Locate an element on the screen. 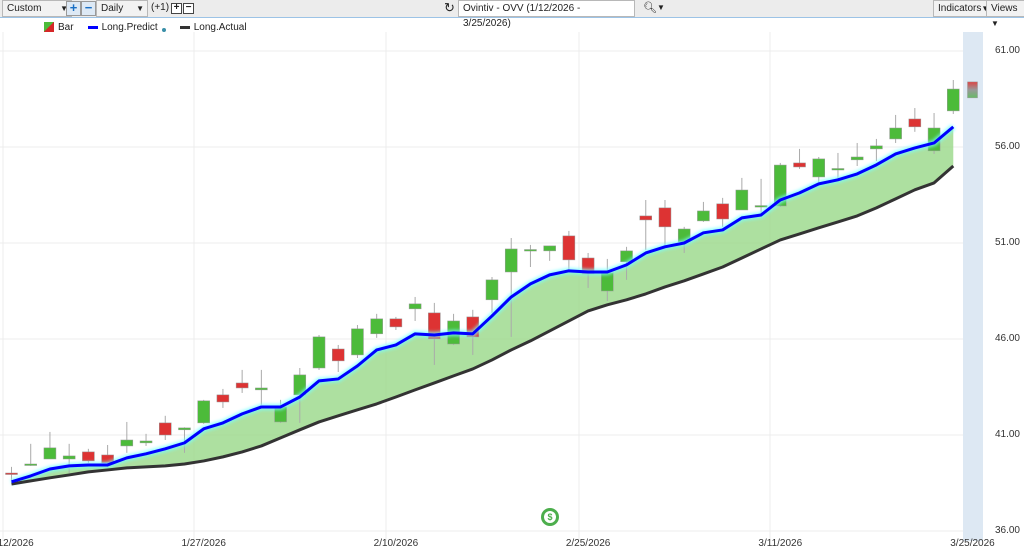  range-select: Custom ▼ is located at coordinates (37, 8).